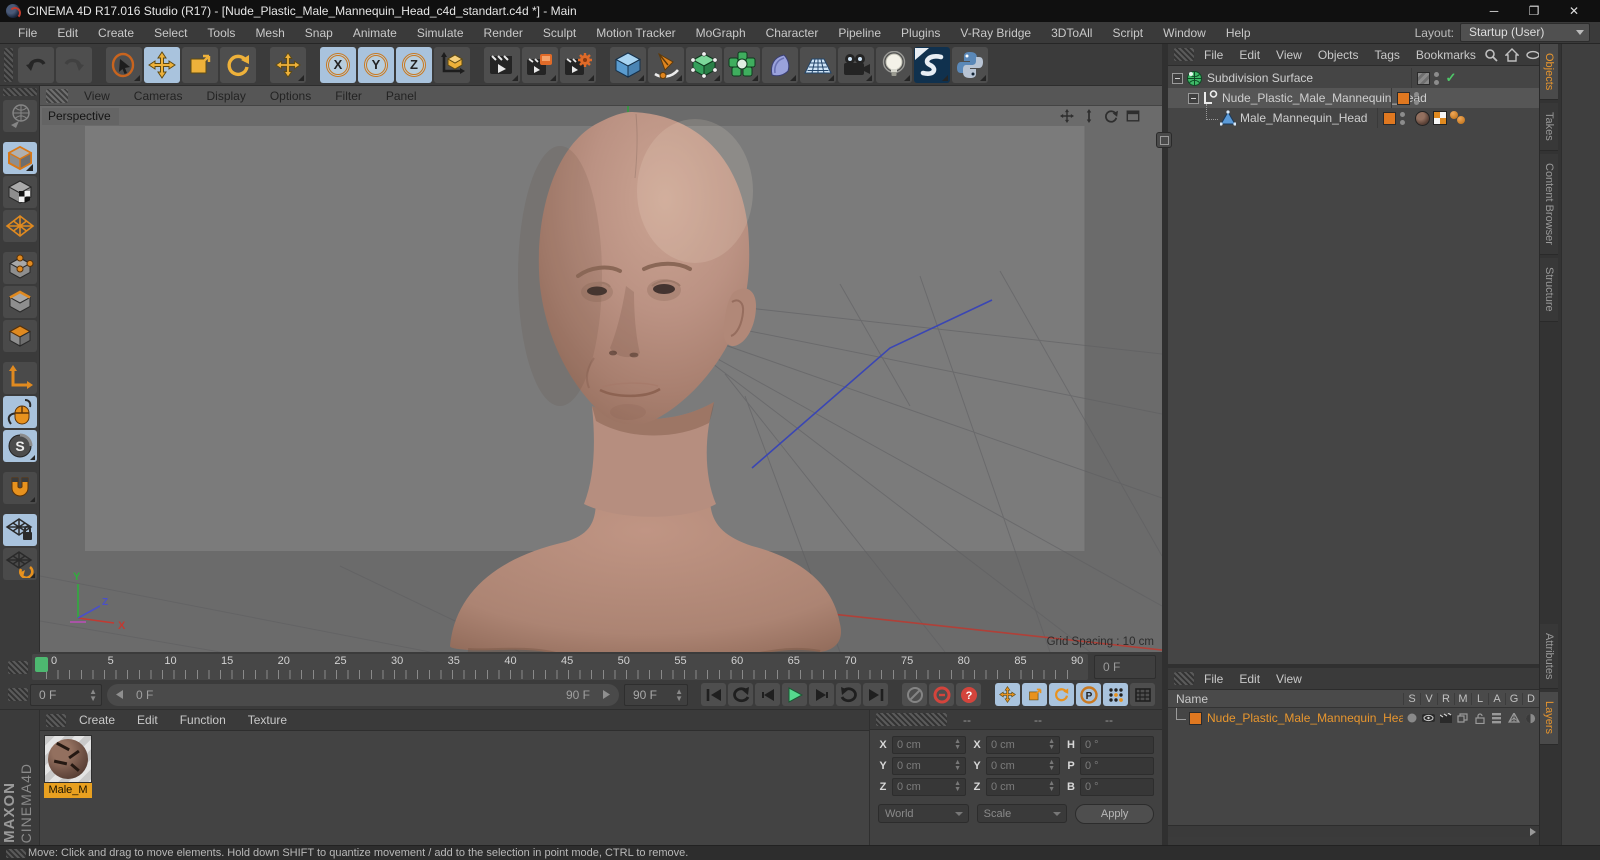  I want to click on menu-item: Tools, so click(221, 33).